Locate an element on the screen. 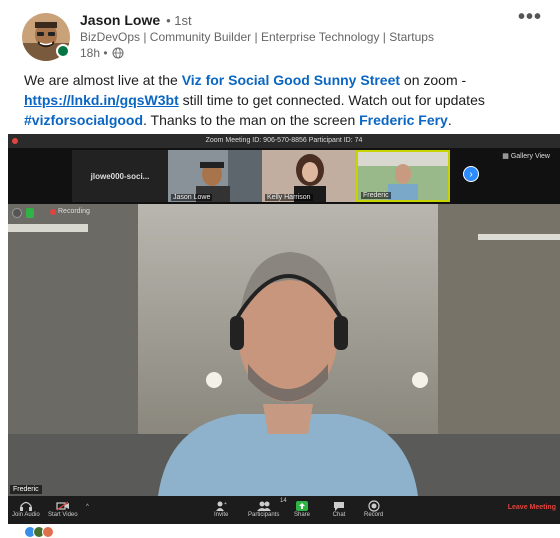 This screenshot has height=538, width=560. chat-icon is located at coordinates (339, 505).